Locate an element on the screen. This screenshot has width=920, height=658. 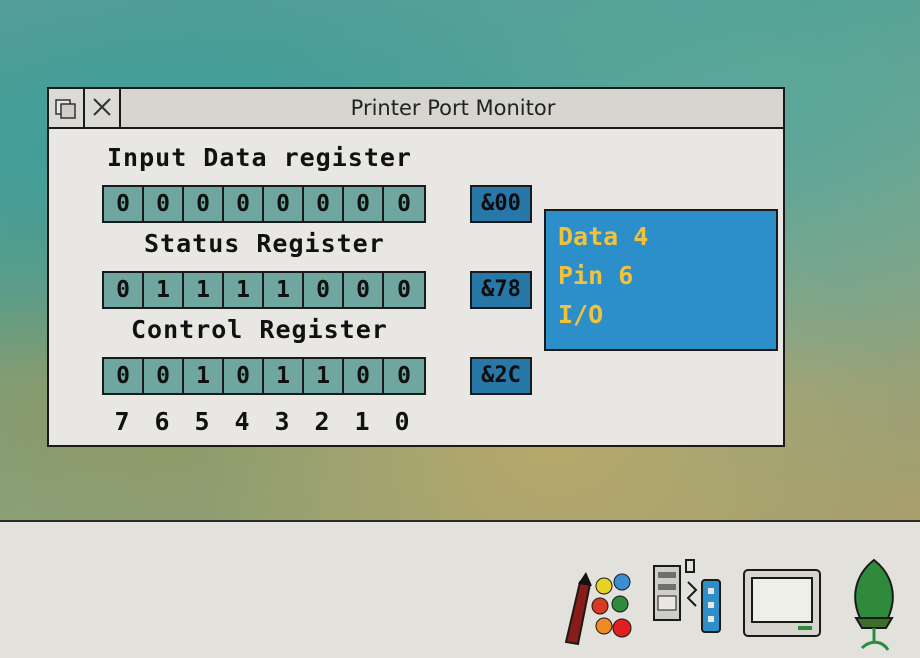
back-button is located at coordinates (67, 108).